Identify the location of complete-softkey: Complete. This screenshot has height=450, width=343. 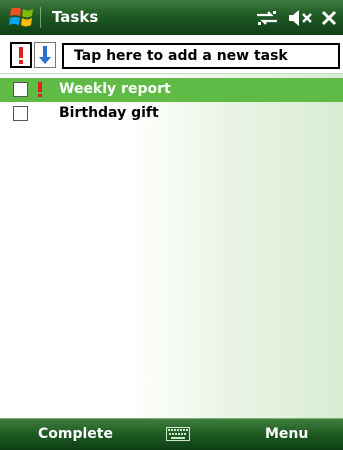
(75, 434).